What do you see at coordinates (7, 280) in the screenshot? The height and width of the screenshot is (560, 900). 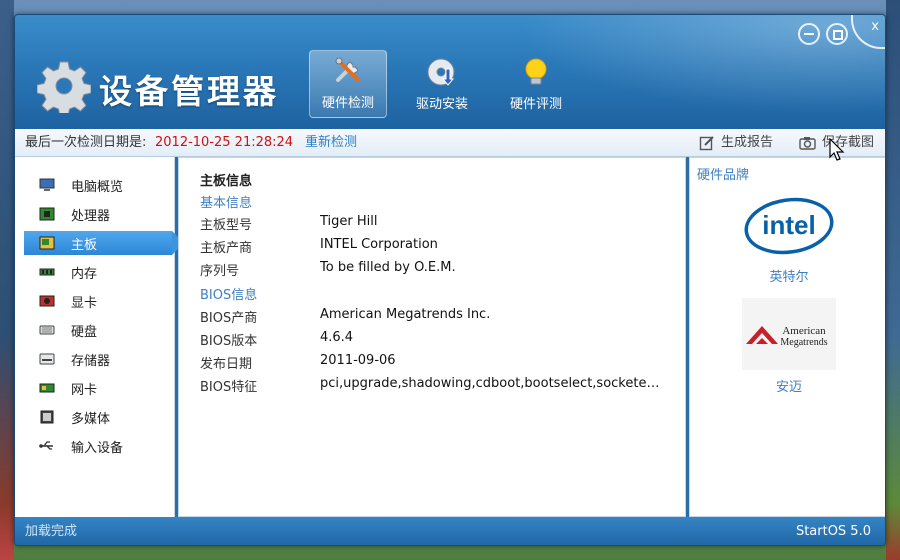 I see `desktop-background-left` at bounding box center [7, 280].